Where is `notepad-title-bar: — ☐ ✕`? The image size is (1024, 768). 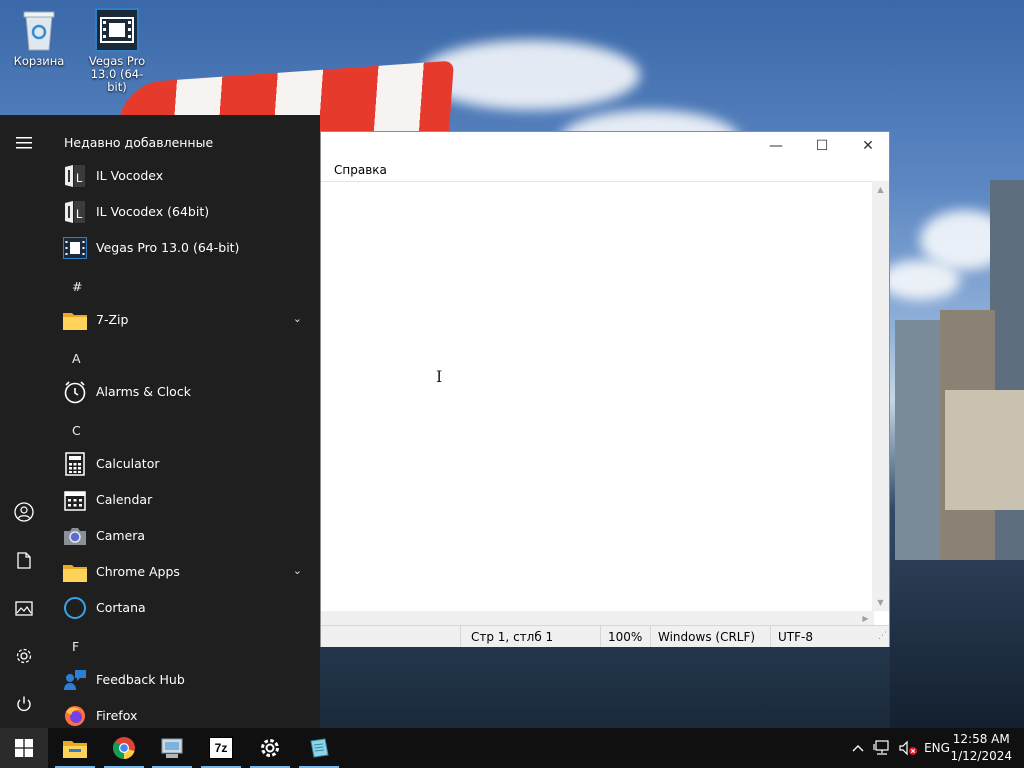 notepad-title-bar: — ☐ ✕ is located at coordinates (605, 146).